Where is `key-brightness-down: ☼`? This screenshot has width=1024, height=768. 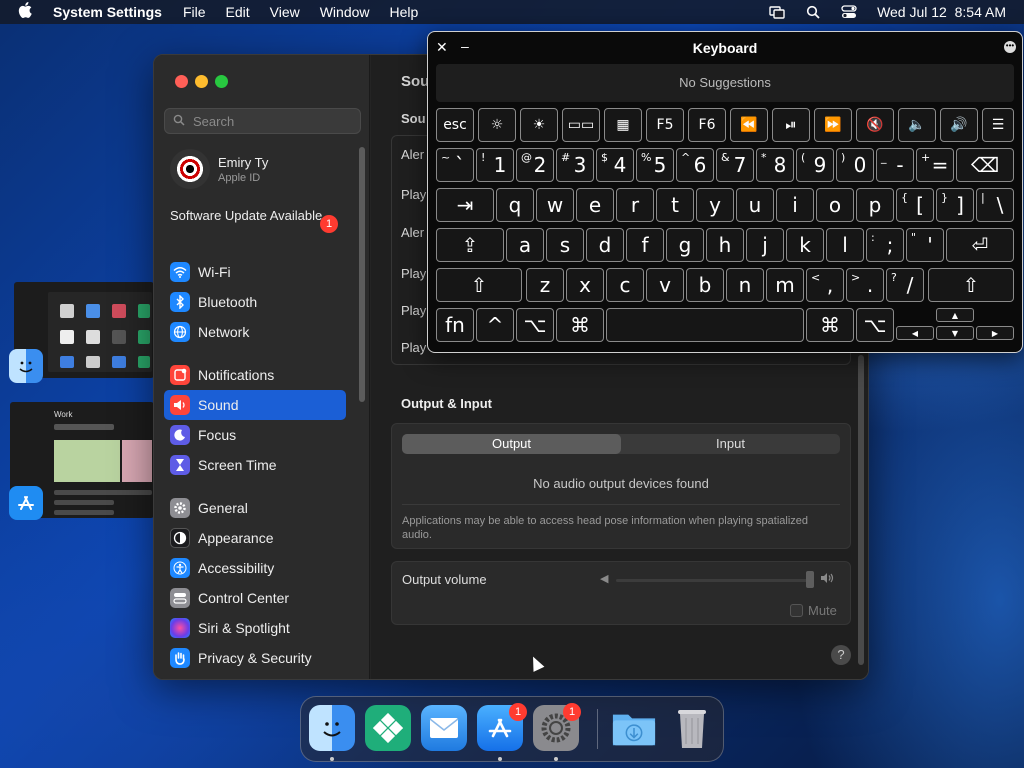
key-brightness-down: ☼ is located at coordinates (497, 125).